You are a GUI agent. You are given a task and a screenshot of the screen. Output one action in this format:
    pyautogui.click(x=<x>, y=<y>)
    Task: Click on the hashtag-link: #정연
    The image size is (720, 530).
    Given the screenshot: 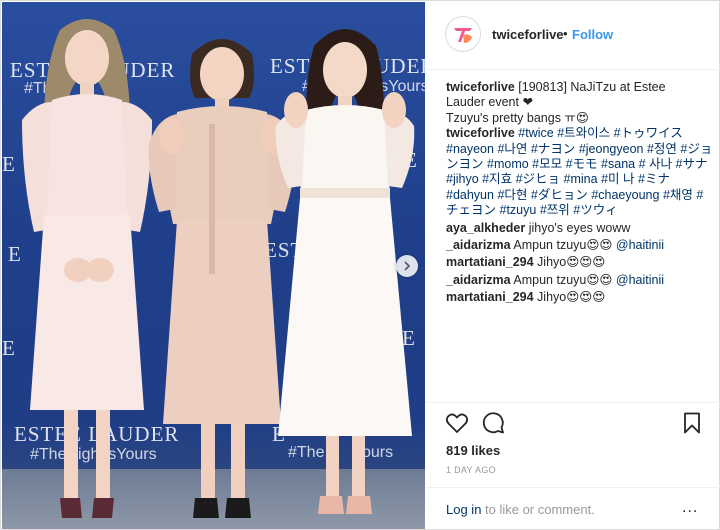 What is the action you would take?
    pyautogui.click(x=662, y=149)
    